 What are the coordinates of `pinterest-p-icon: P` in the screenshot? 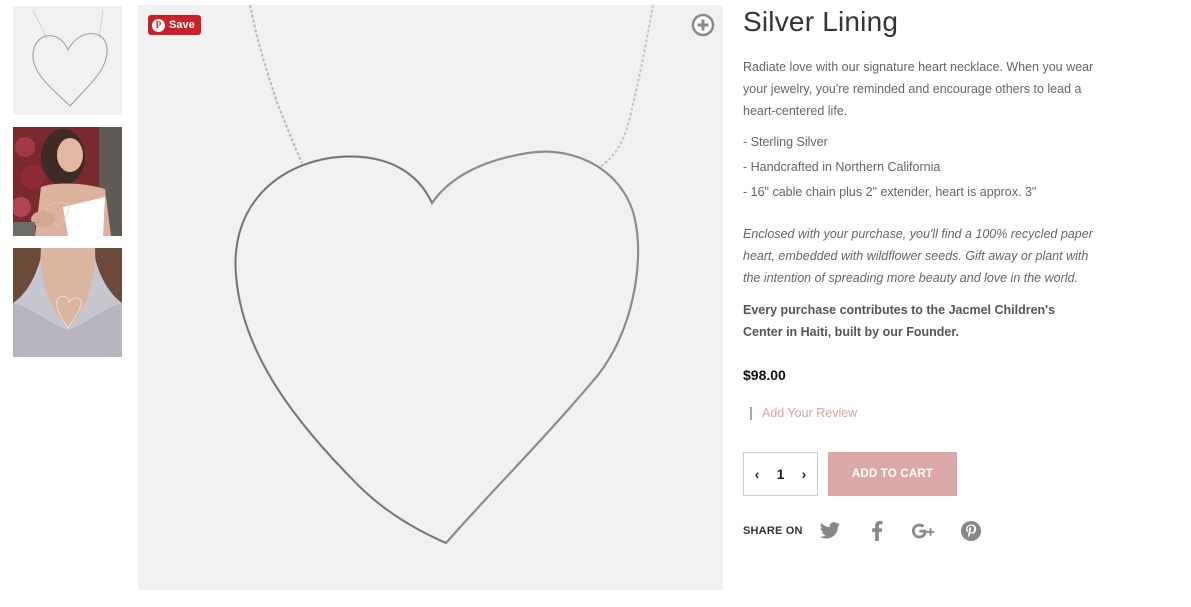 It's located at (158, 25).